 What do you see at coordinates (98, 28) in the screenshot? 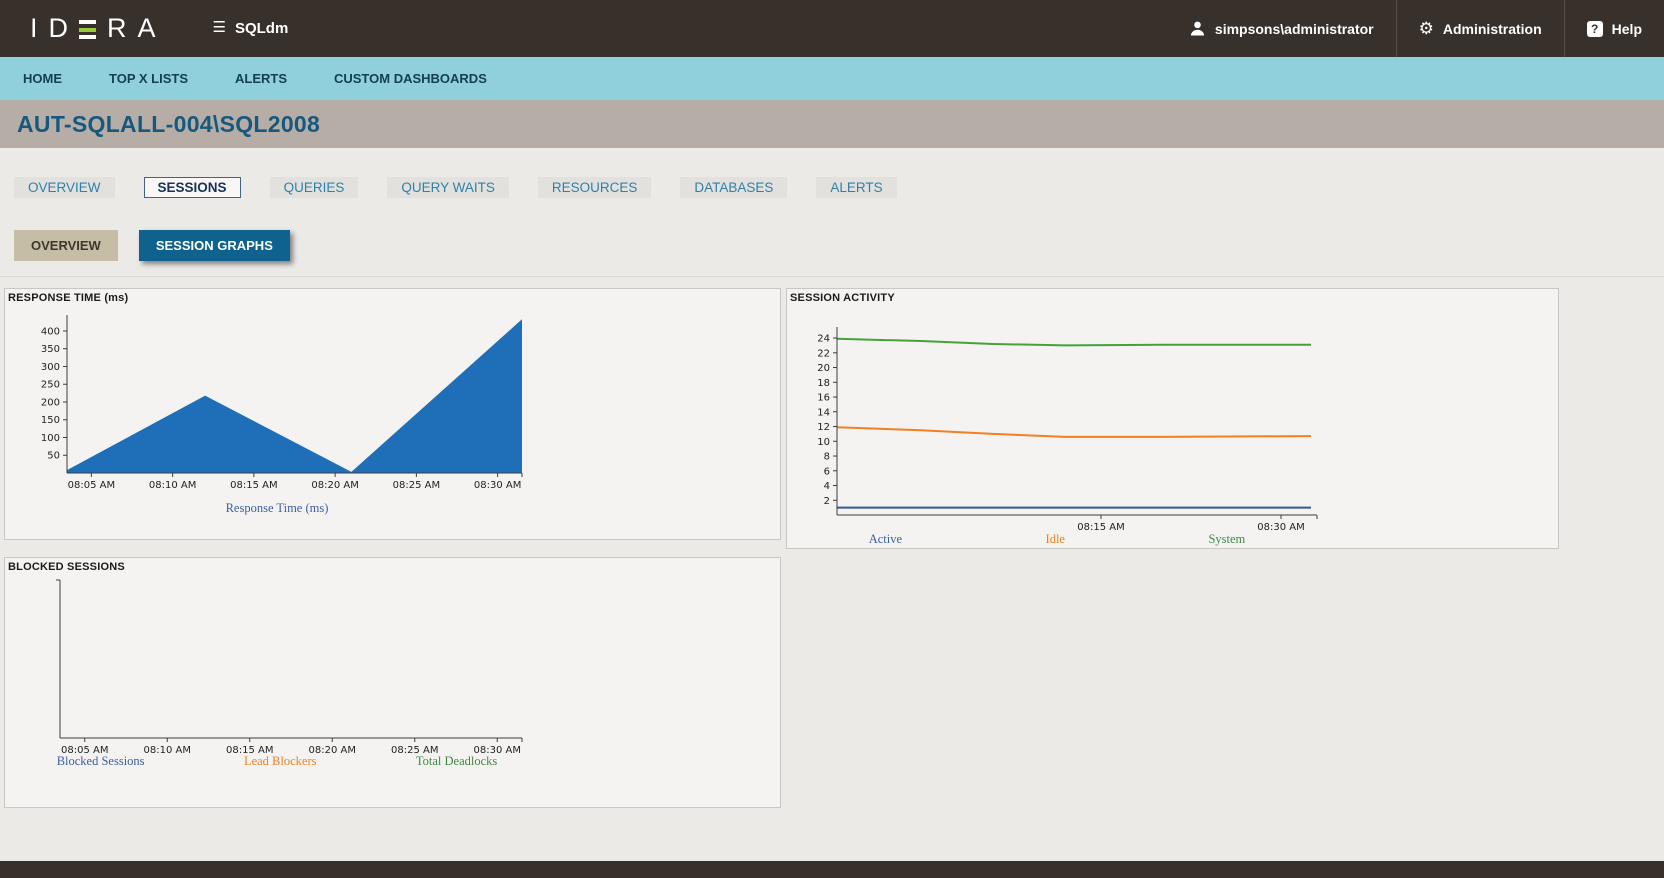
I see `idera-logo: ID RA` at bounding box center [98, 28].